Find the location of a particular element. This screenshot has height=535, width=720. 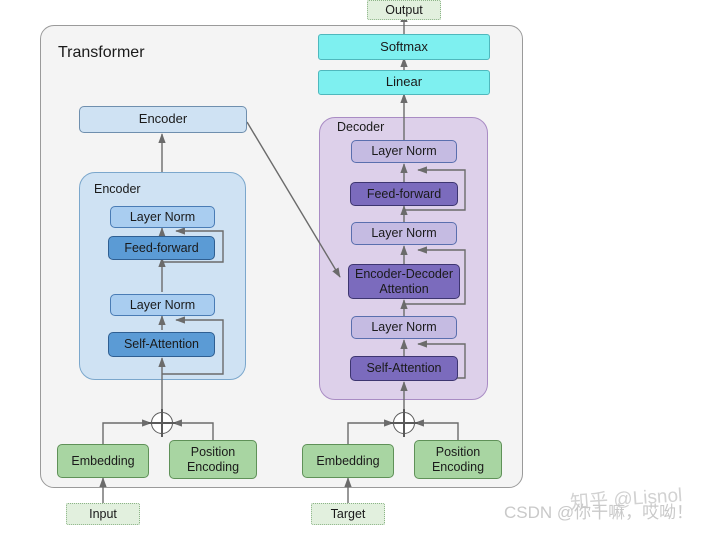

output-node: Output is located at coordinates (404, 10).